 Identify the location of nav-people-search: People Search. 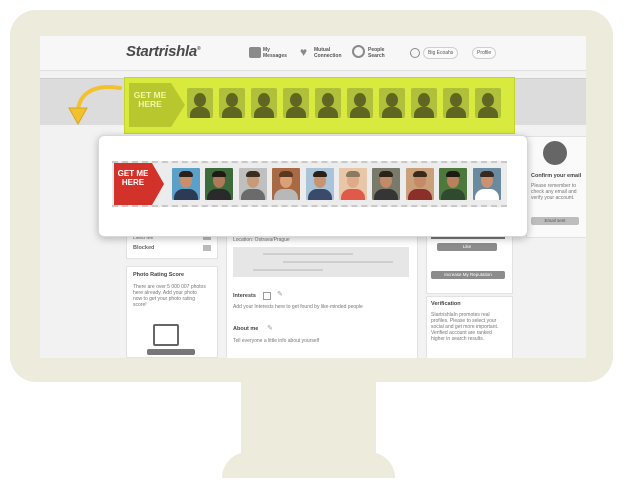
(384, 53).